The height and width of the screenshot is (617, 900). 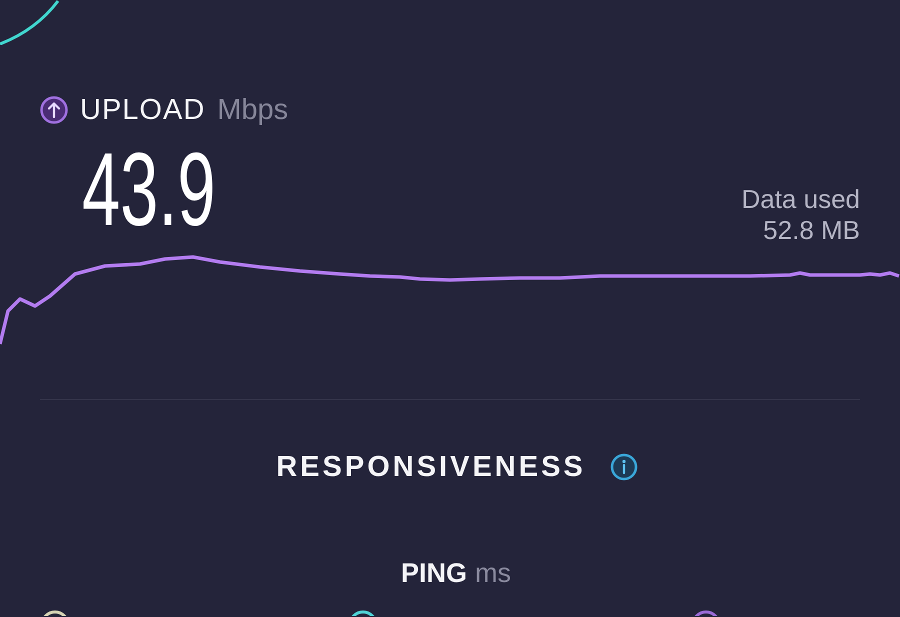 I want to click on section-title: RESPONSIVENESS, so click(x=431, y=467).